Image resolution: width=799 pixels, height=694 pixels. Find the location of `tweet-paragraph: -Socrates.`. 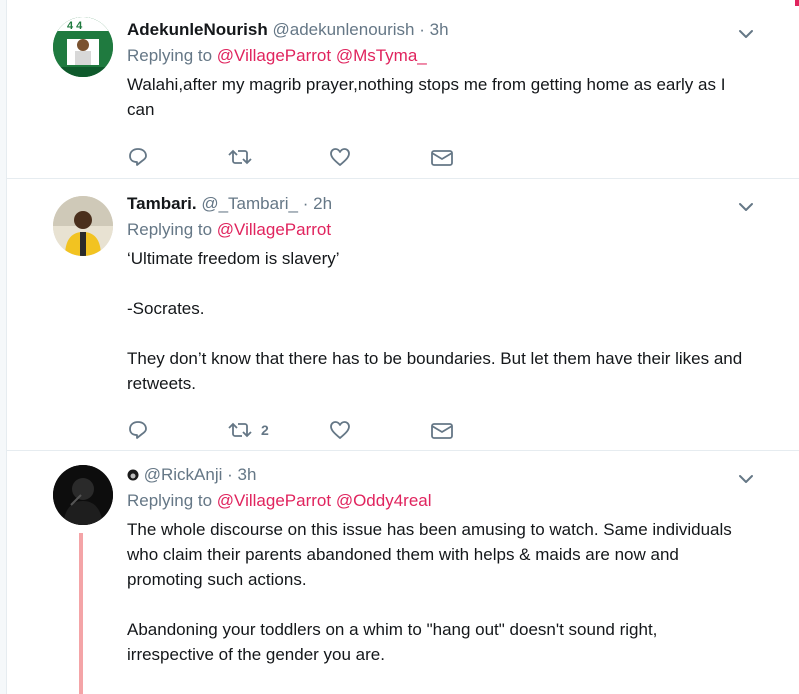

tweet-paragraph: -Socrates. is located at coordinates (166, 308).